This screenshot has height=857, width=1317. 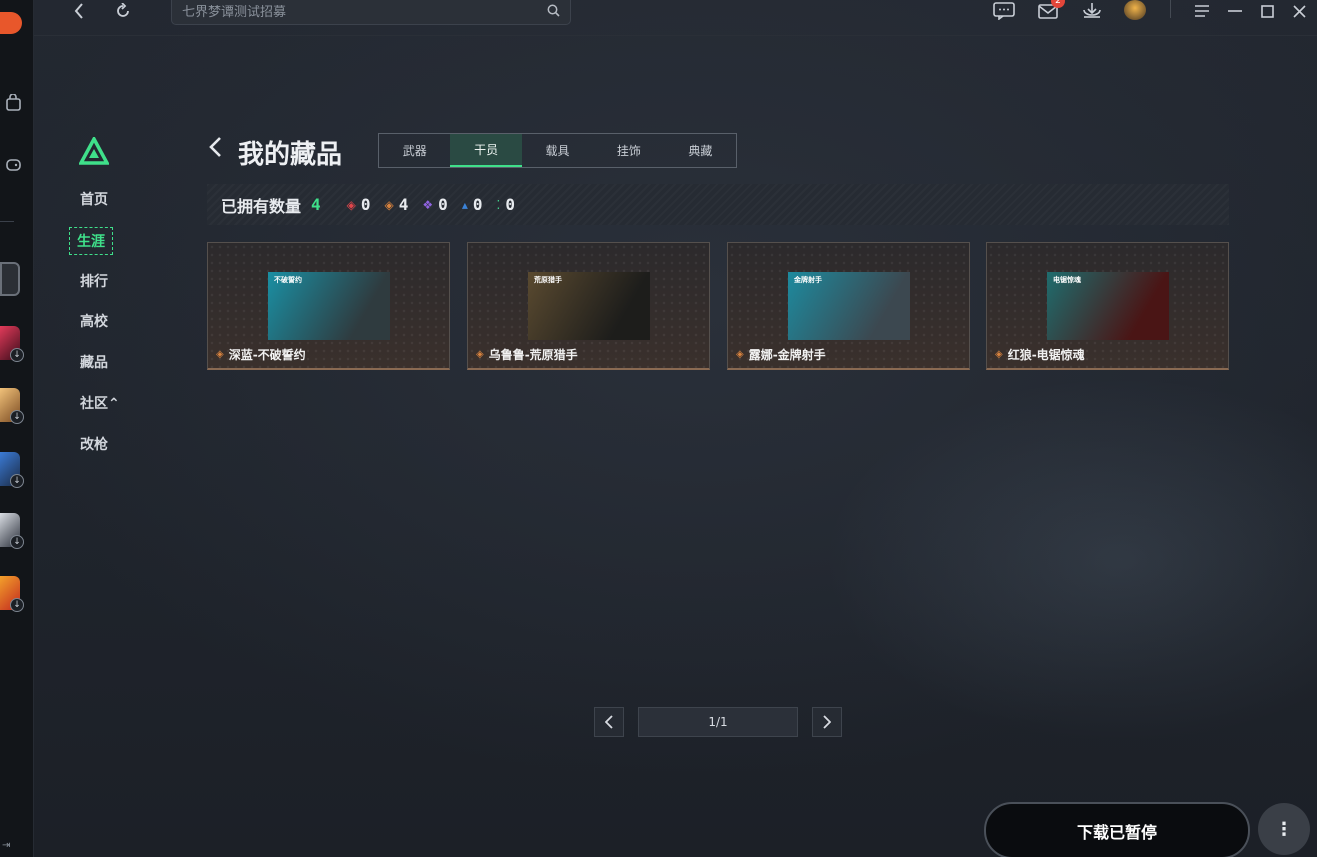 What do you see at coordinates (79, 11) in the screenshot?
I see `back-nav-icon` at bounding box center [79, 11].